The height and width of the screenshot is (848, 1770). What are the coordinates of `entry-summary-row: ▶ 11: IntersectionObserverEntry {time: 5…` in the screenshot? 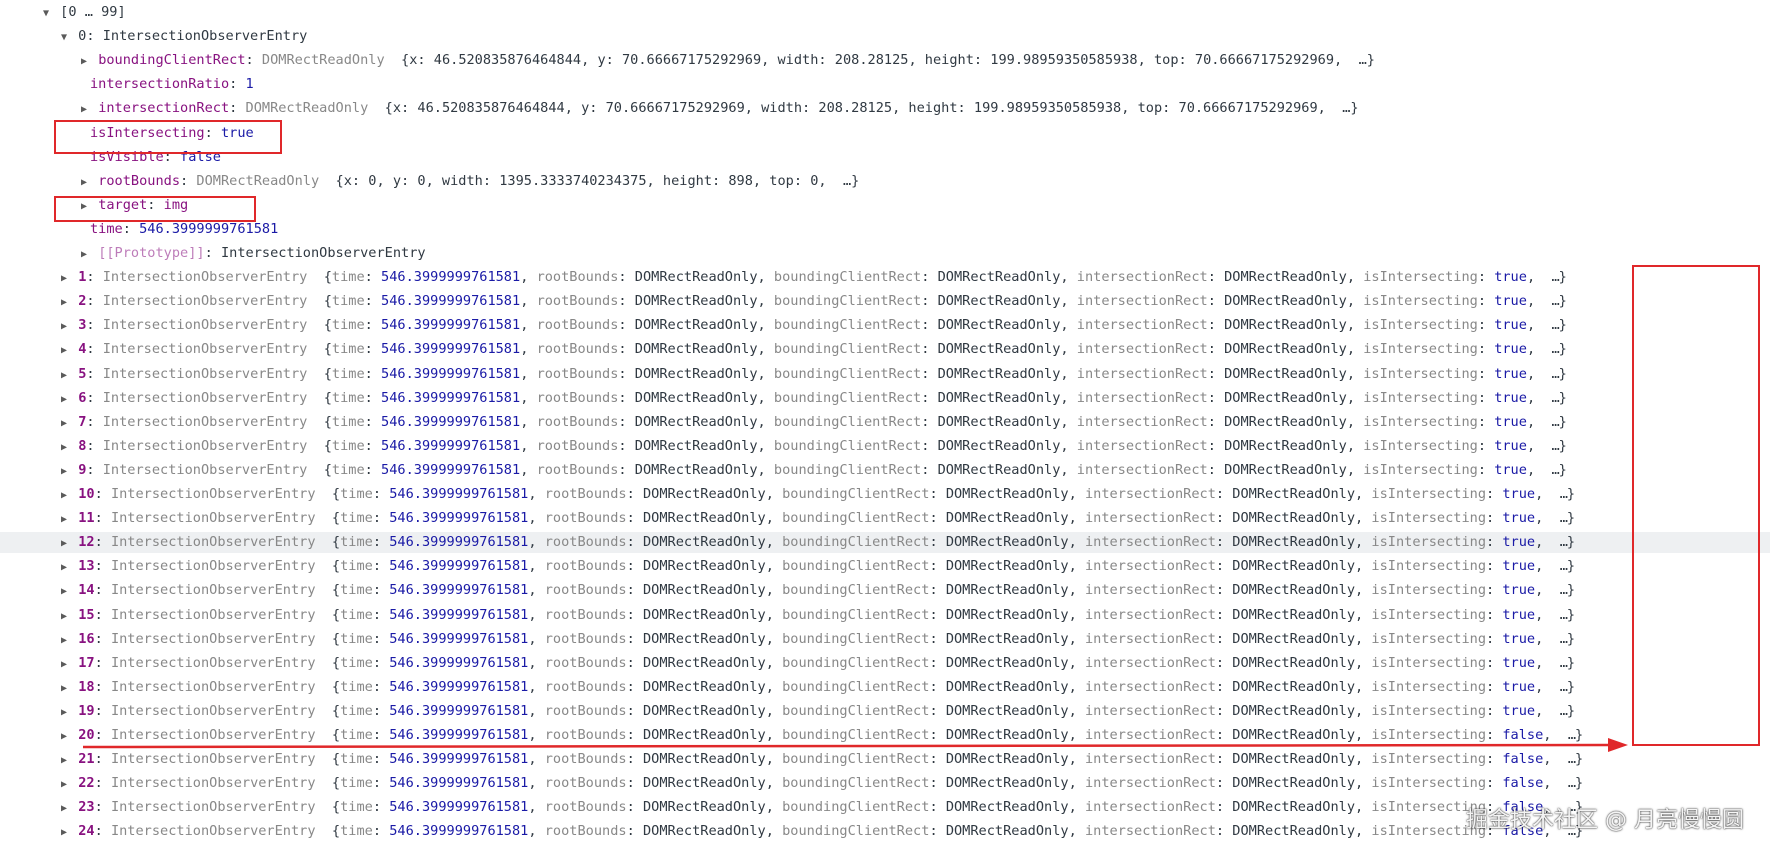 It's located at (885, 518).